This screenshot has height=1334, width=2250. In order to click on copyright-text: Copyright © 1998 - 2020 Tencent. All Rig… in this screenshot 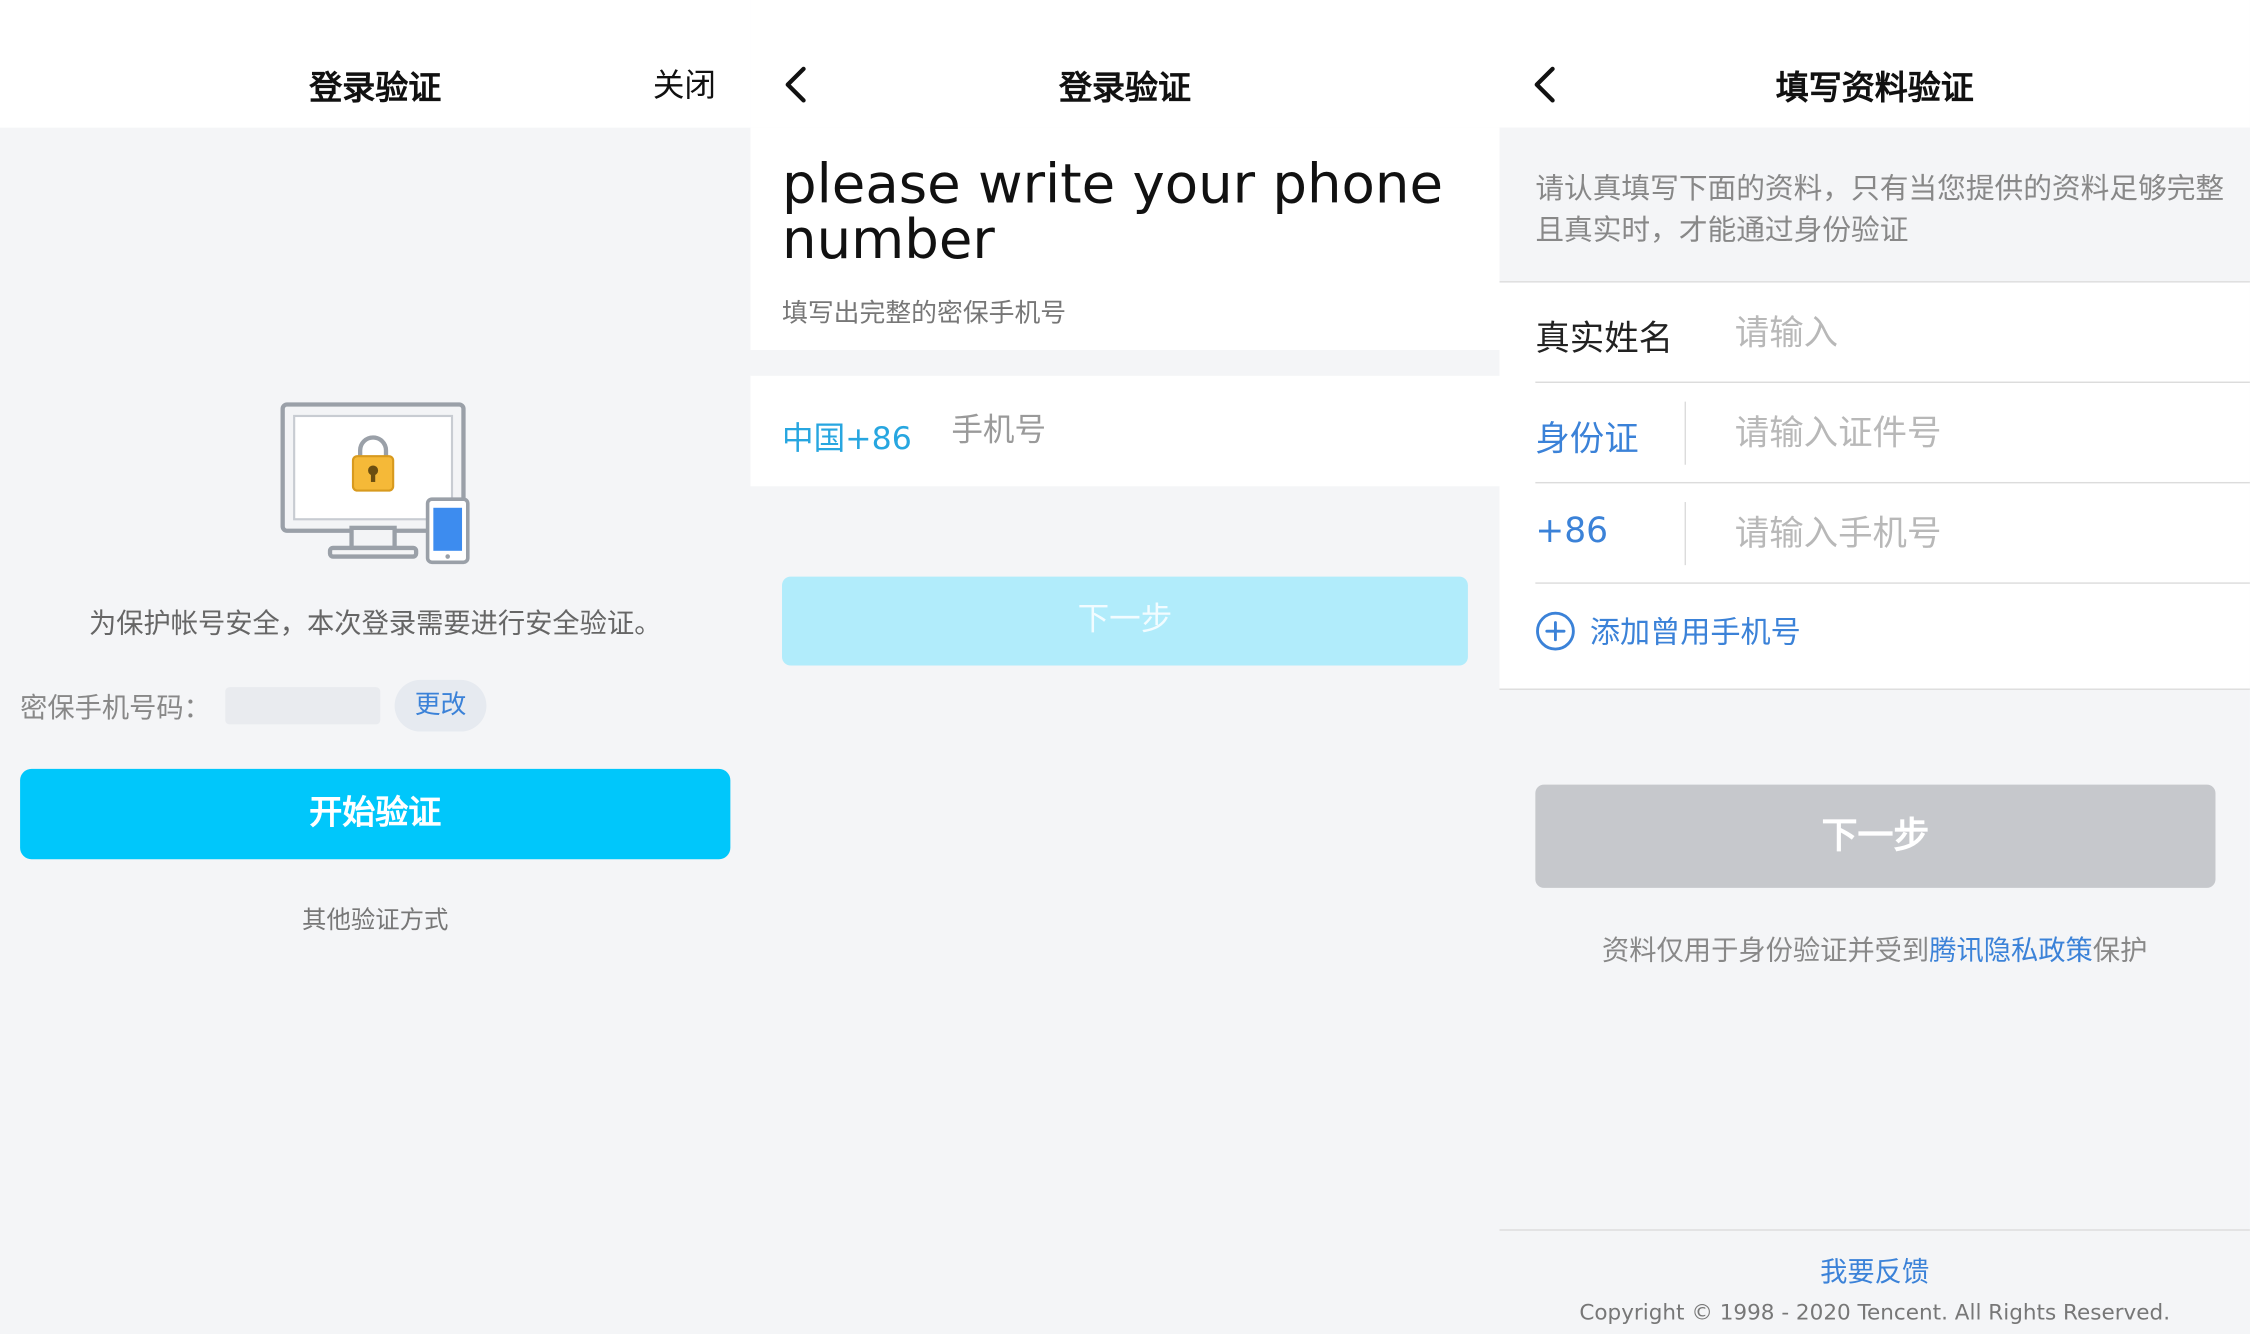, I will do `click(1875, 1312)`.